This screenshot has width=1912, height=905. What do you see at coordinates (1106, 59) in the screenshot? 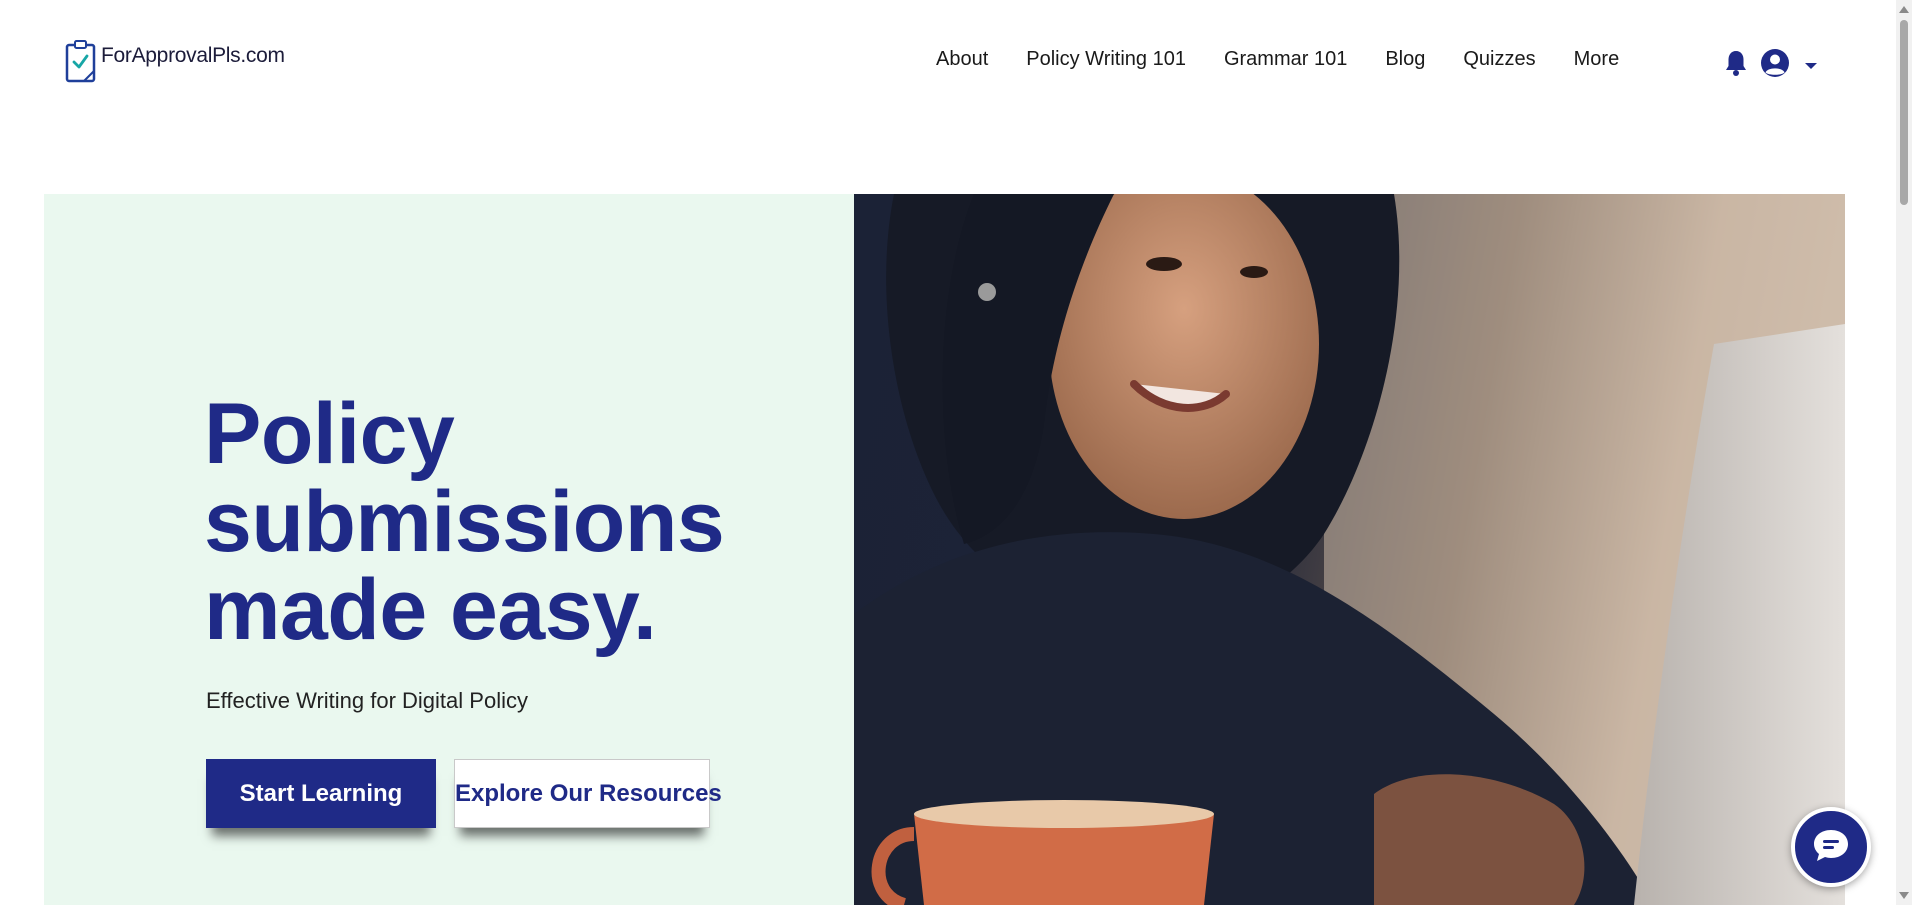
I see `nav-item-policy-writing-101: Policy Writing 101` at bounding box center [1106, 59].